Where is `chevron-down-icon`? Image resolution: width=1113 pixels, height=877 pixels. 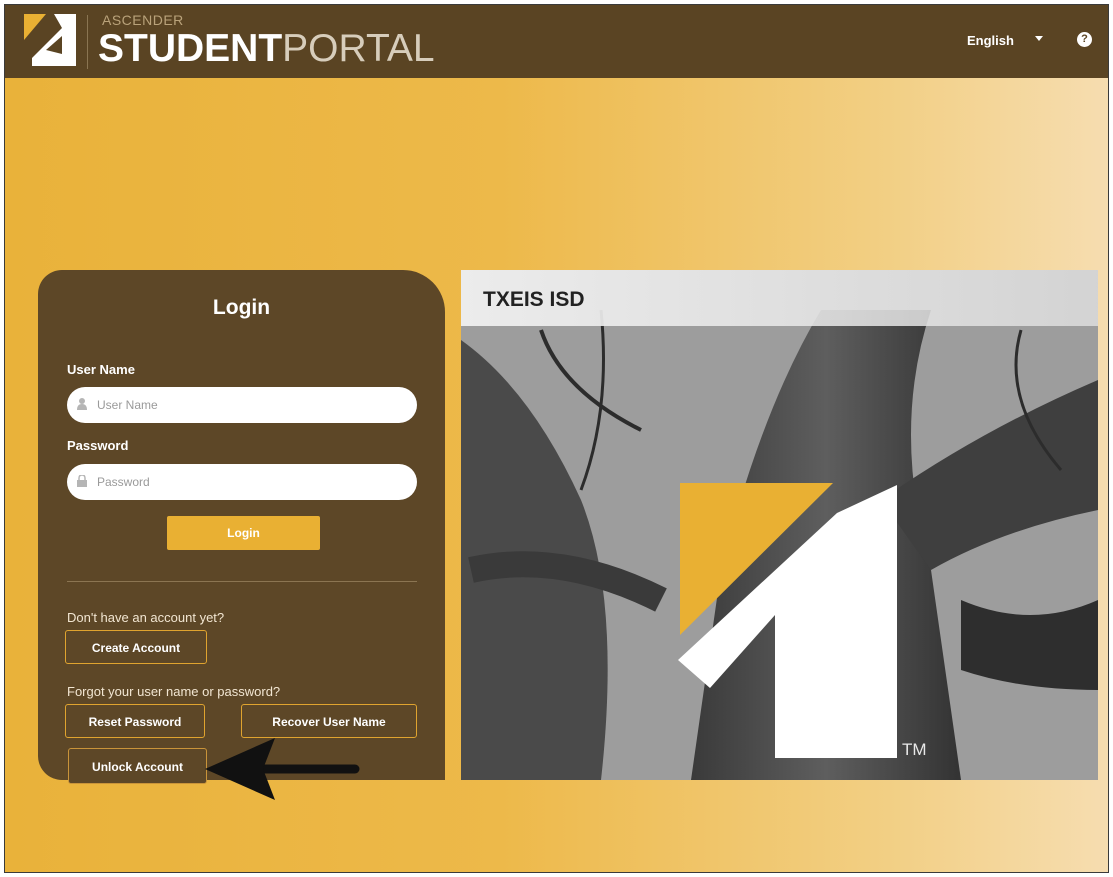 chevron-down-icon is located at coordinates (1039, 38).